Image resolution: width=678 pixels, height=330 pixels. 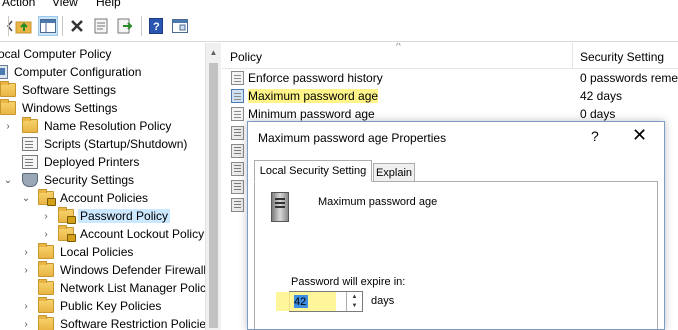 I want to click on stepper-up-icon: ▲, so click(x=354, y=297).